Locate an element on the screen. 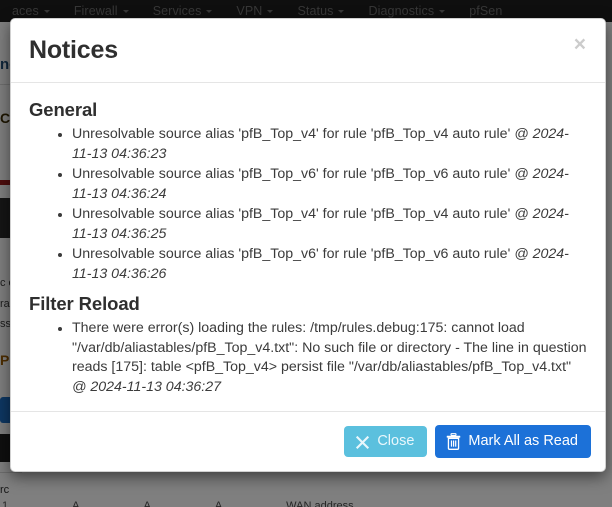 The height and width of the screenshot is (507, 612). modal-header: Notices × is located at coordinates (308, 51).